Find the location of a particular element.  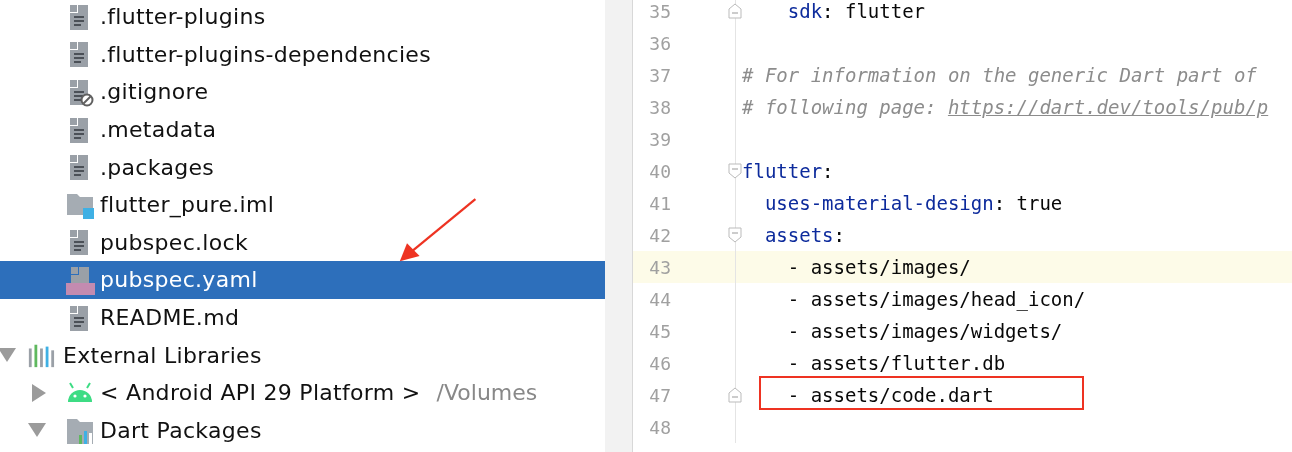

library-item: External Libraries is located at coordinates (302, 355).